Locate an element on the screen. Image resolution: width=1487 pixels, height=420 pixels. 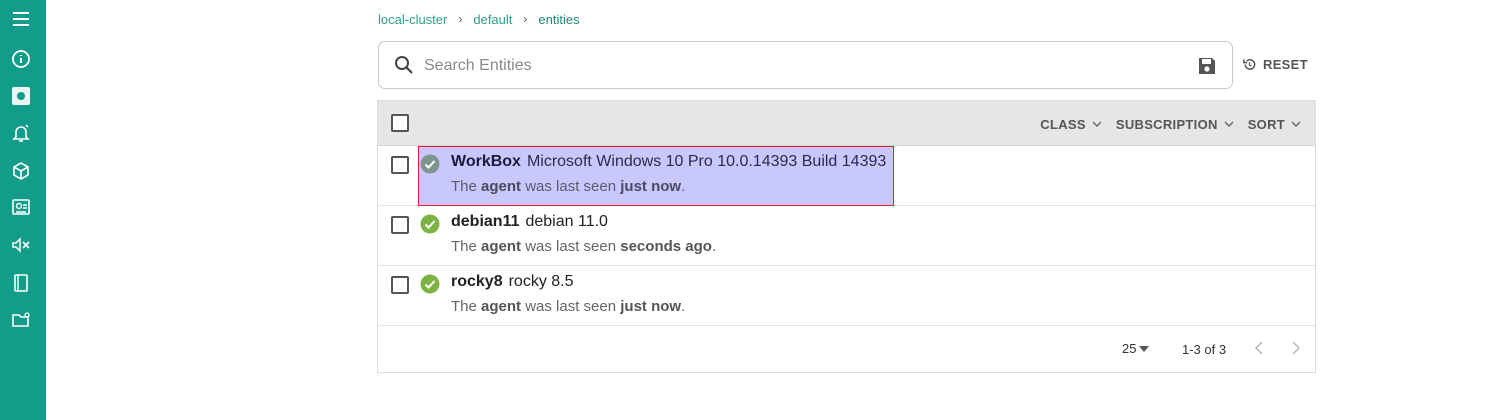
breadcrumb: local-cluster › default › entities is located at coordinates (479, 19).